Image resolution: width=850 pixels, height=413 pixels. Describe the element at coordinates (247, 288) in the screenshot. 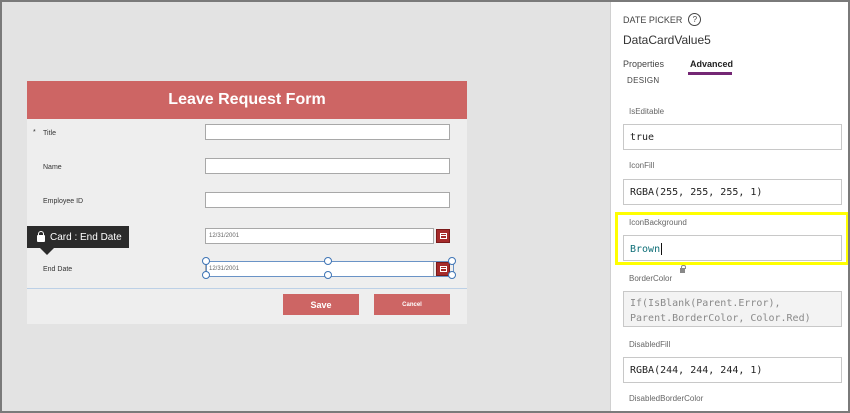

I see `card-separator` at that location.